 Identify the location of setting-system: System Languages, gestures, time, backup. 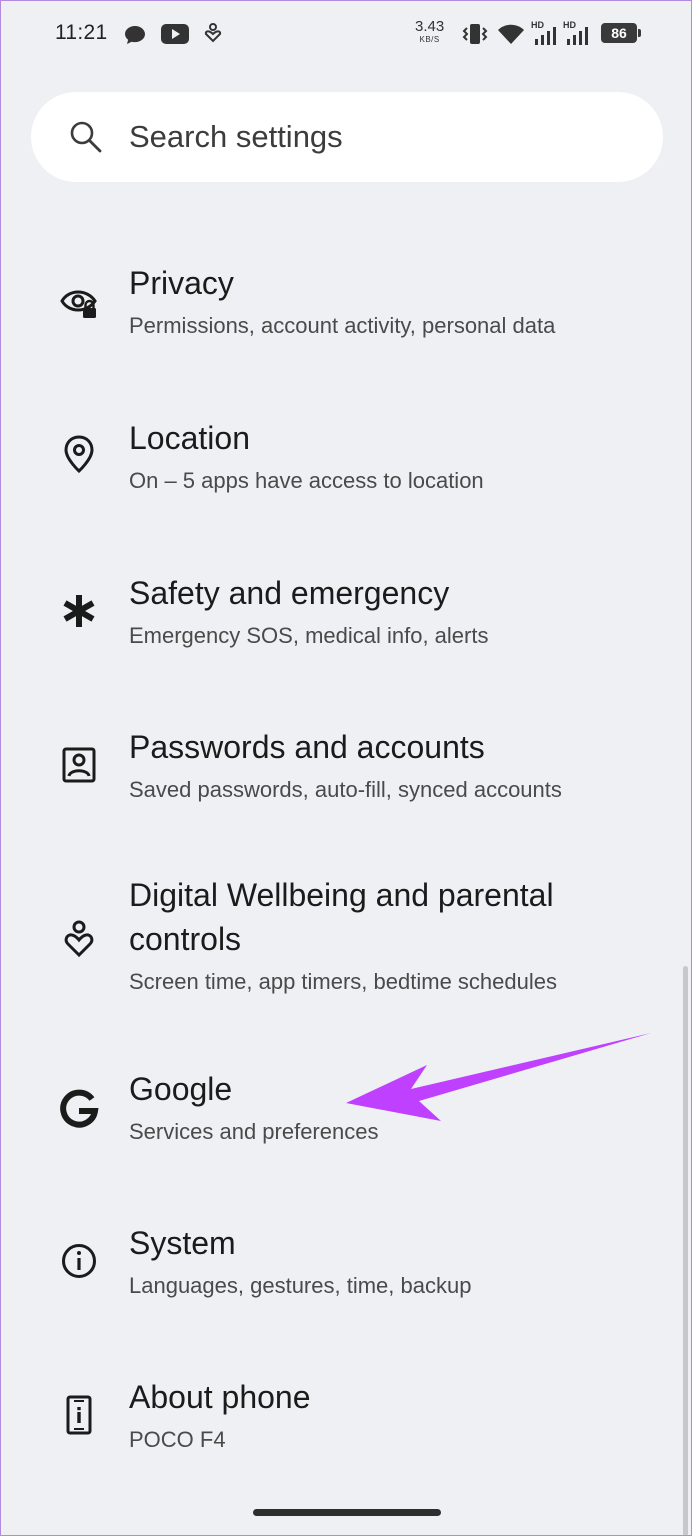
(346, 1273).